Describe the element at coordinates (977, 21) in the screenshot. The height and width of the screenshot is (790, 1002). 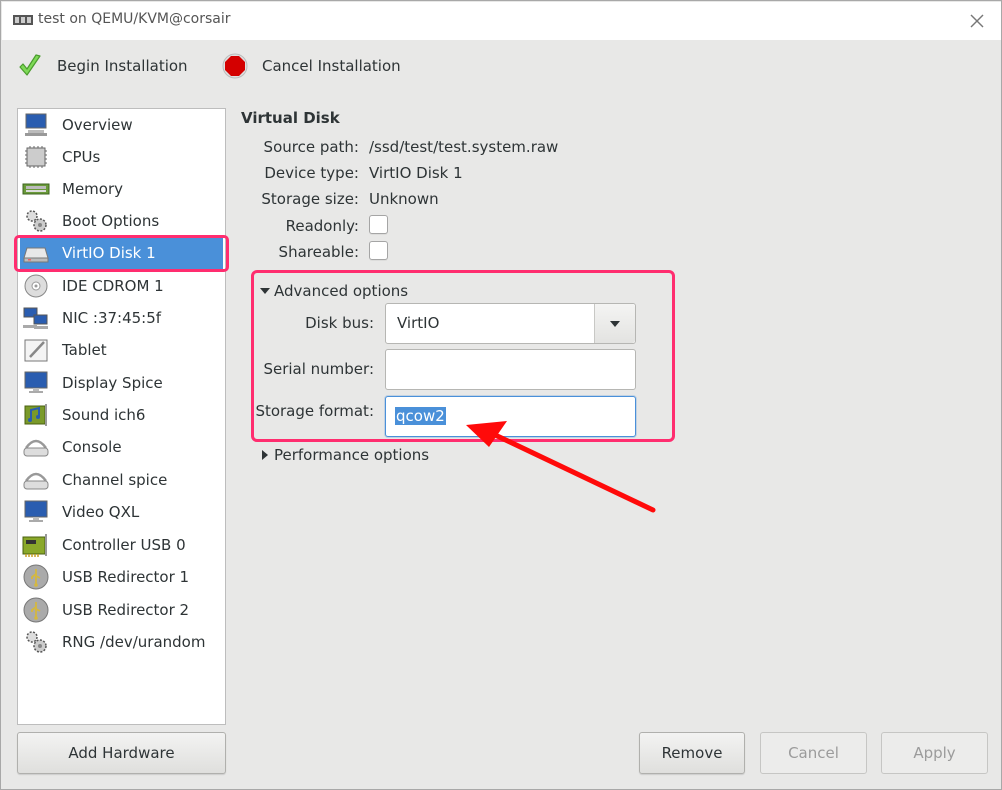
I see `close-icon` at that location.